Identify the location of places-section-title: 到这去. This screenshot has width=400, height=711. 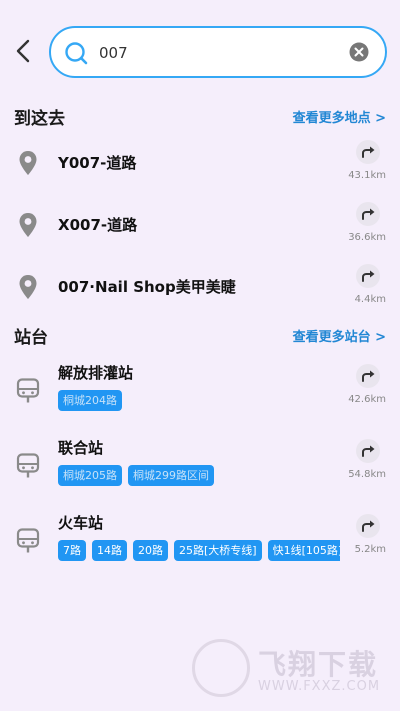
(39, 119).